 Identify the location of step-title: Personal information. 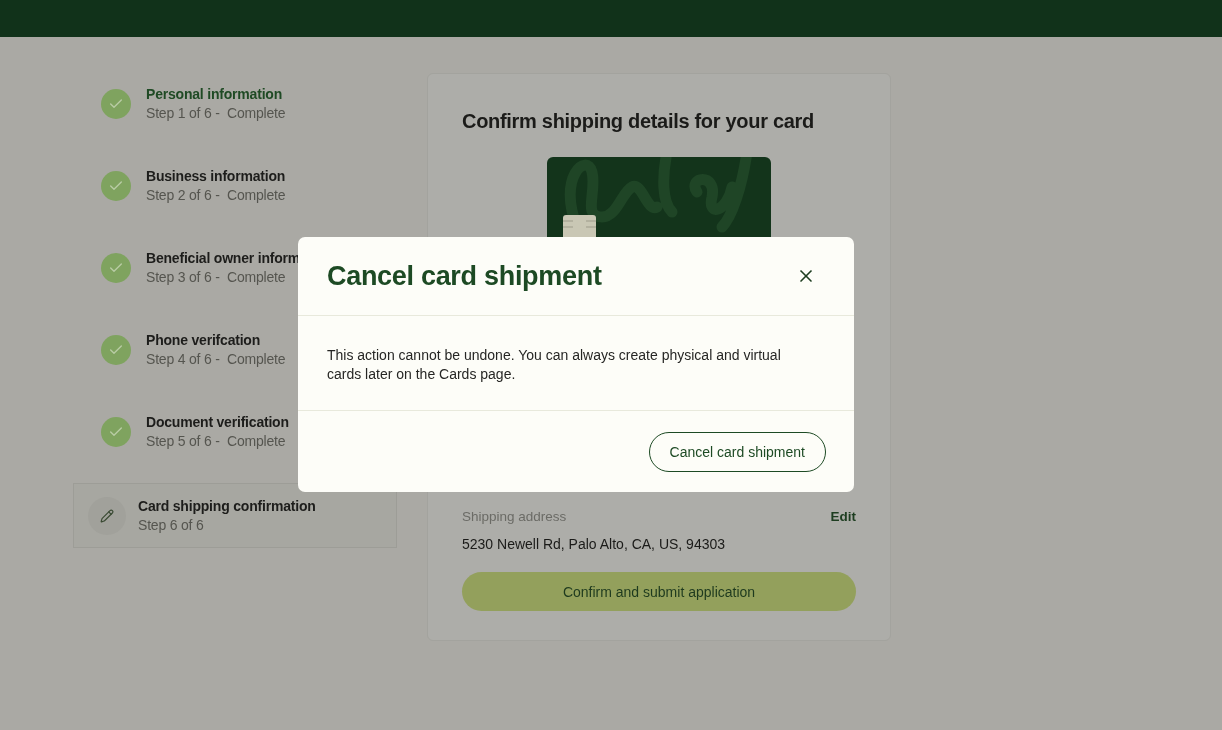
(215, 94).